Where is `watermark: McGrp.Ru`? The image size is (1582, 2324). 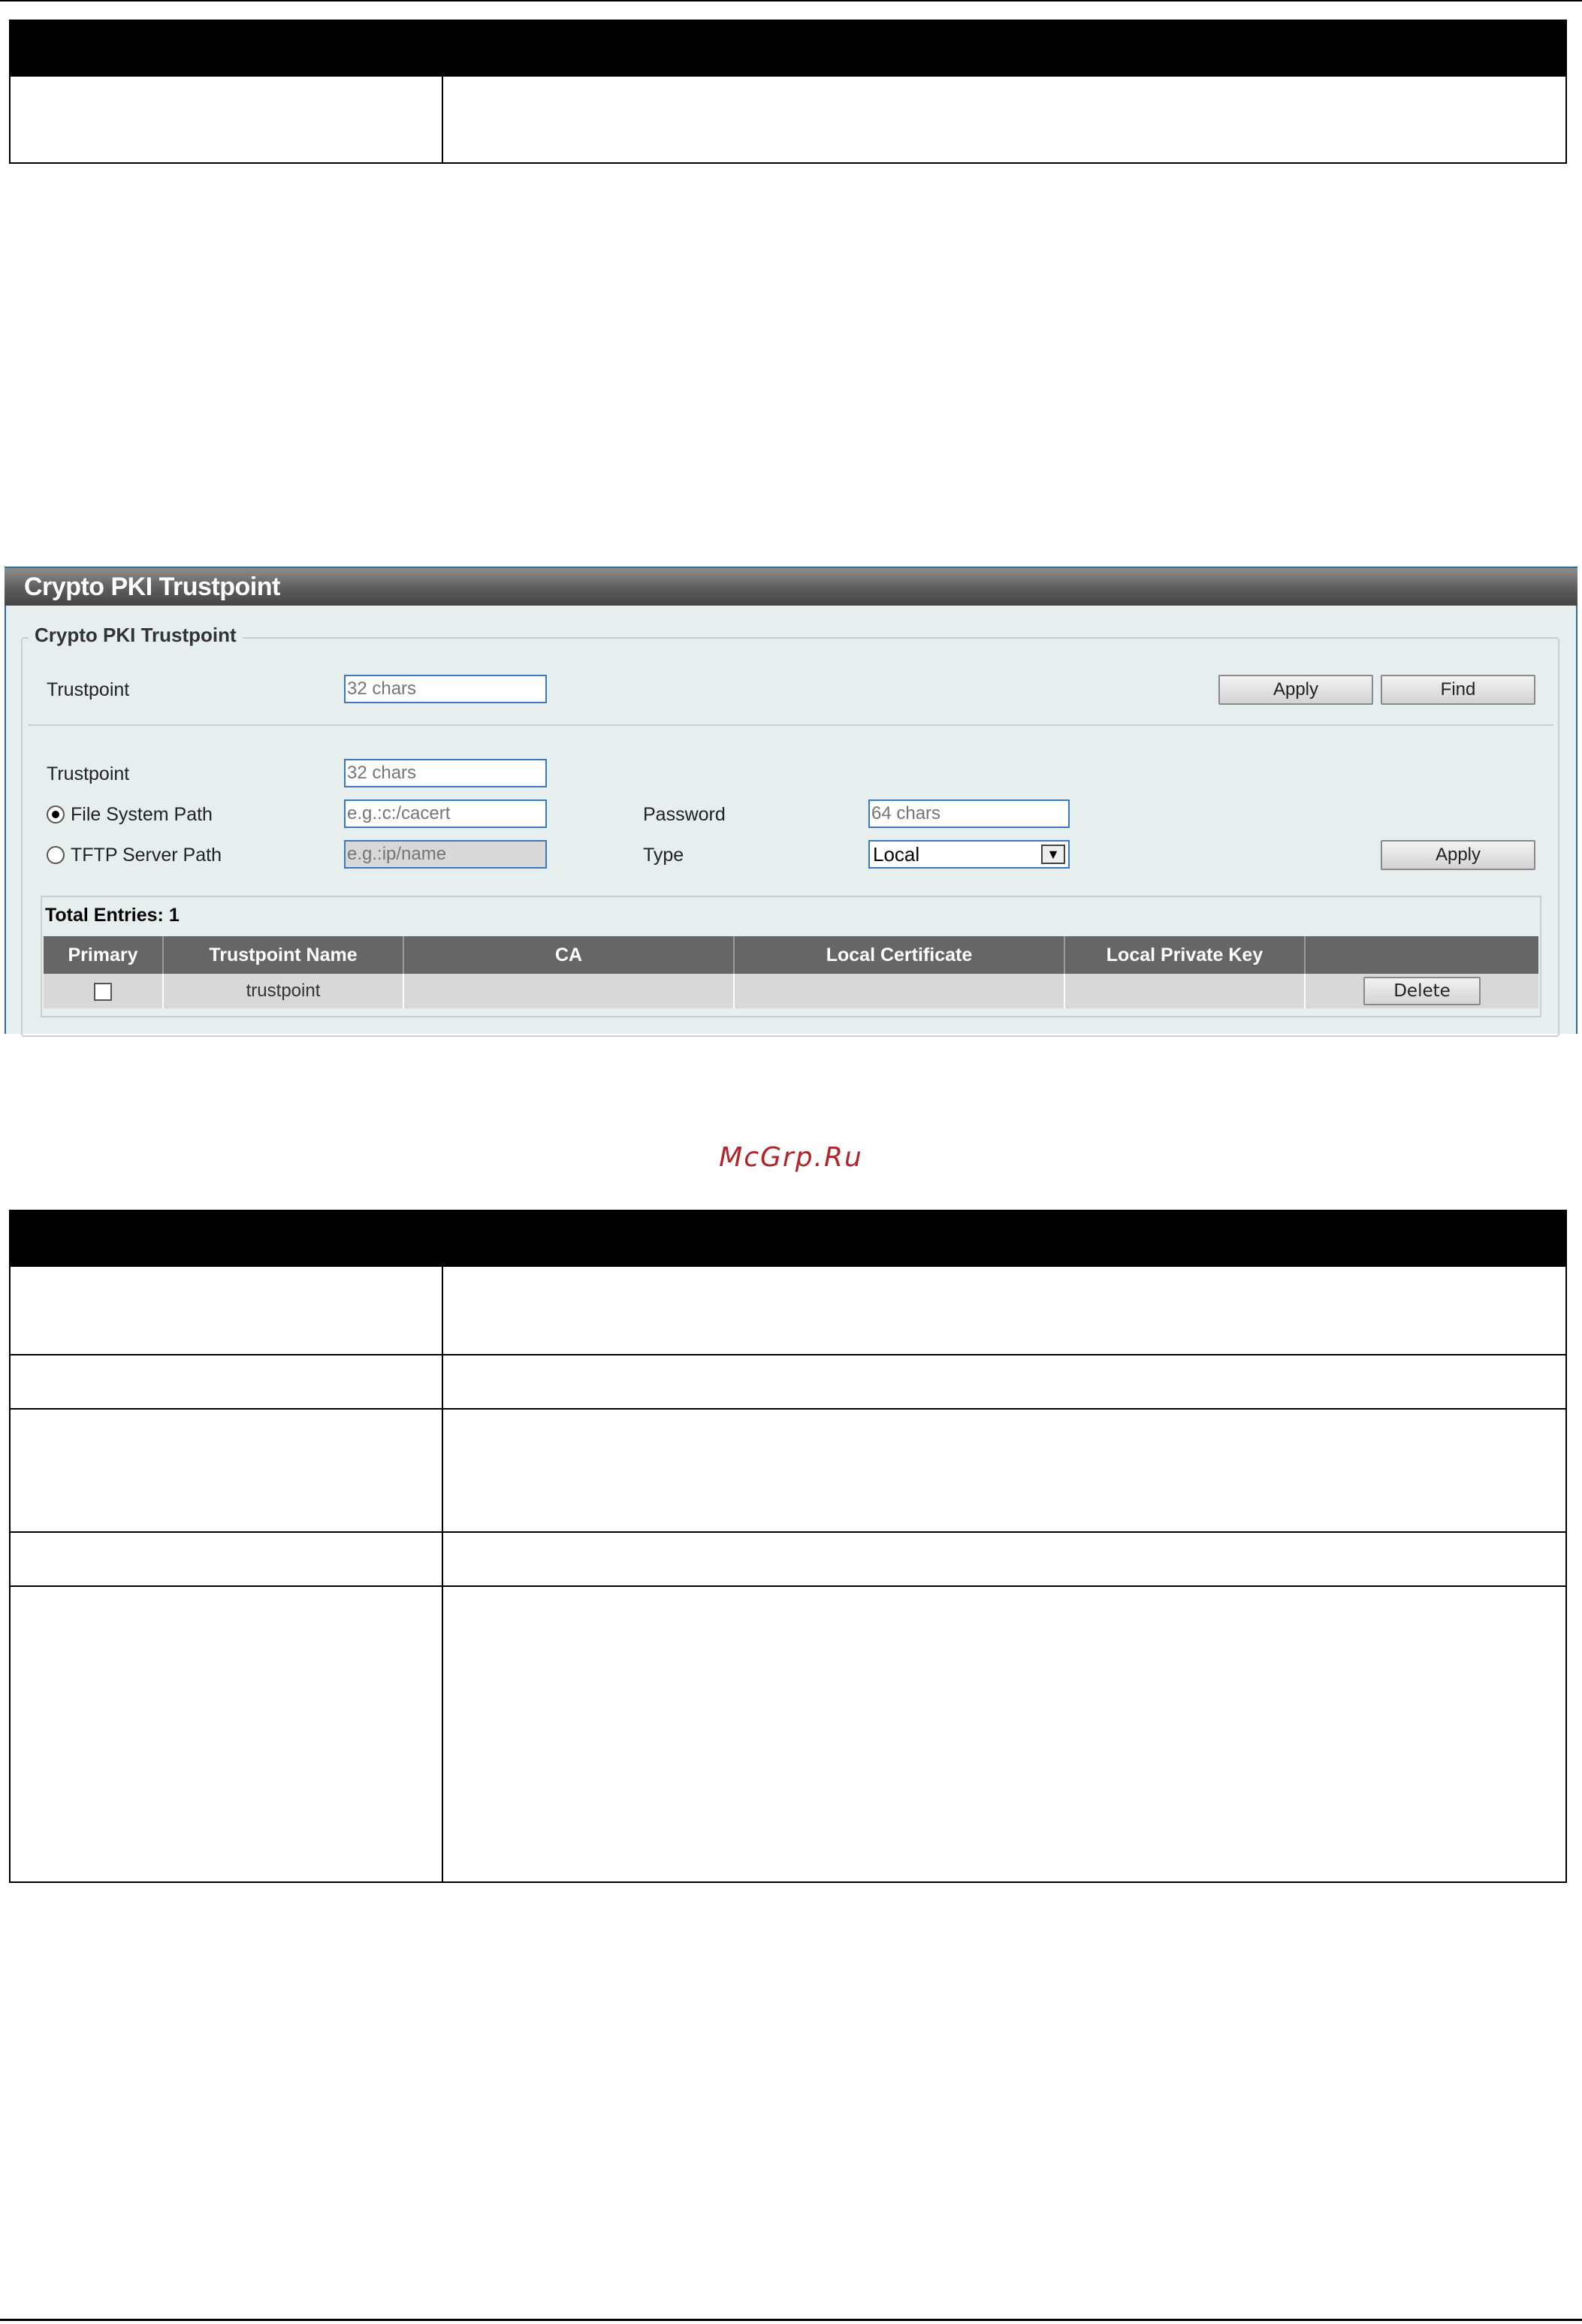
watermark: McGrp.Ru is located at coordinates (791, 1157).